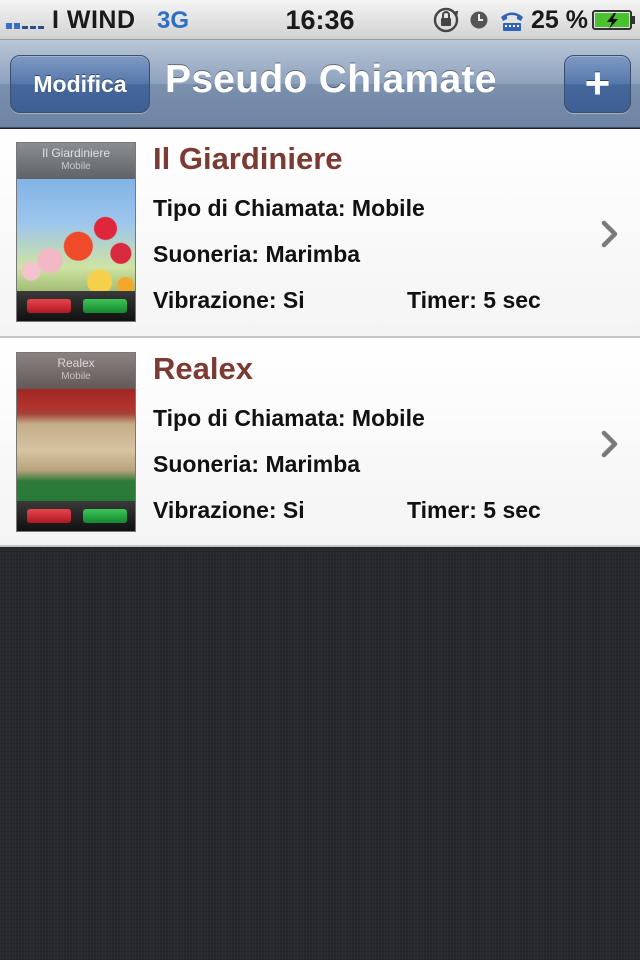  Describe the element at coordinates (320, 20) in the screenshot. I see `status-bar: I WIND 3G 16:36 25 %` at that location.